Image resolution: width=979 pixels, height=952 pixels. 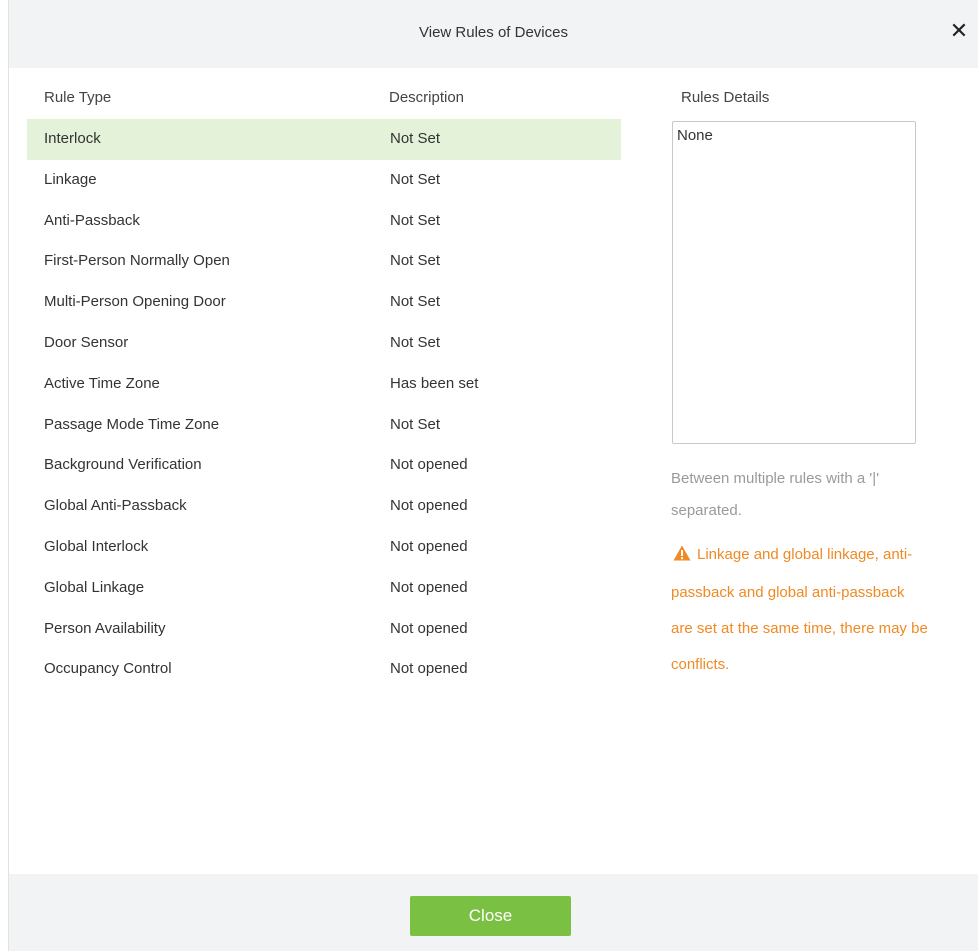 What do you see at coordinates (324, 669) in the screenshot?
I see `table-row: Occupancy Control Not opened` at bounding box center [324, 669].